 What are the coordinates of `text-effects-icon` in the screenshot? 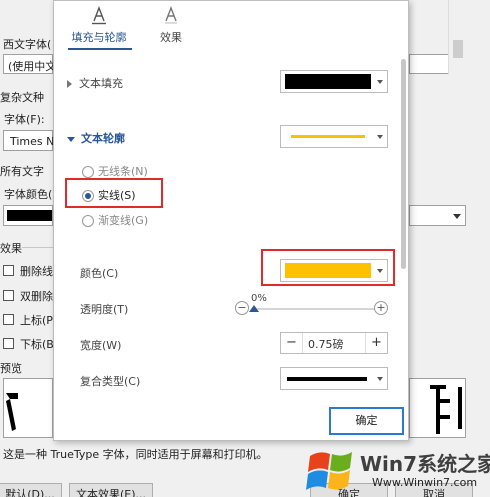 It's located at (171, 15).